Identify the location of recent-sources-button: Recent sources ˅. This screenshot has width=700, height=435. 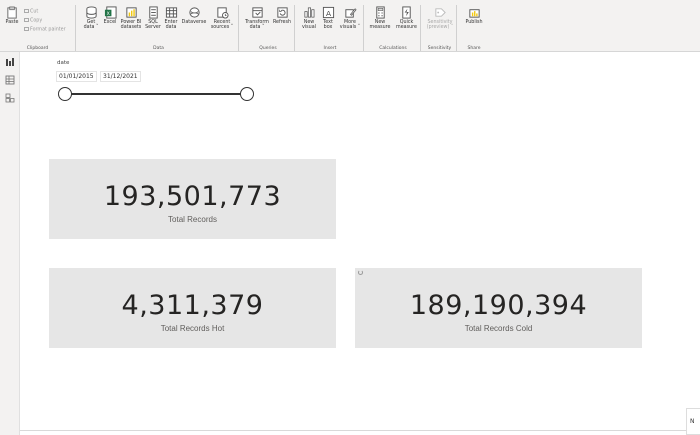
(222, 18).